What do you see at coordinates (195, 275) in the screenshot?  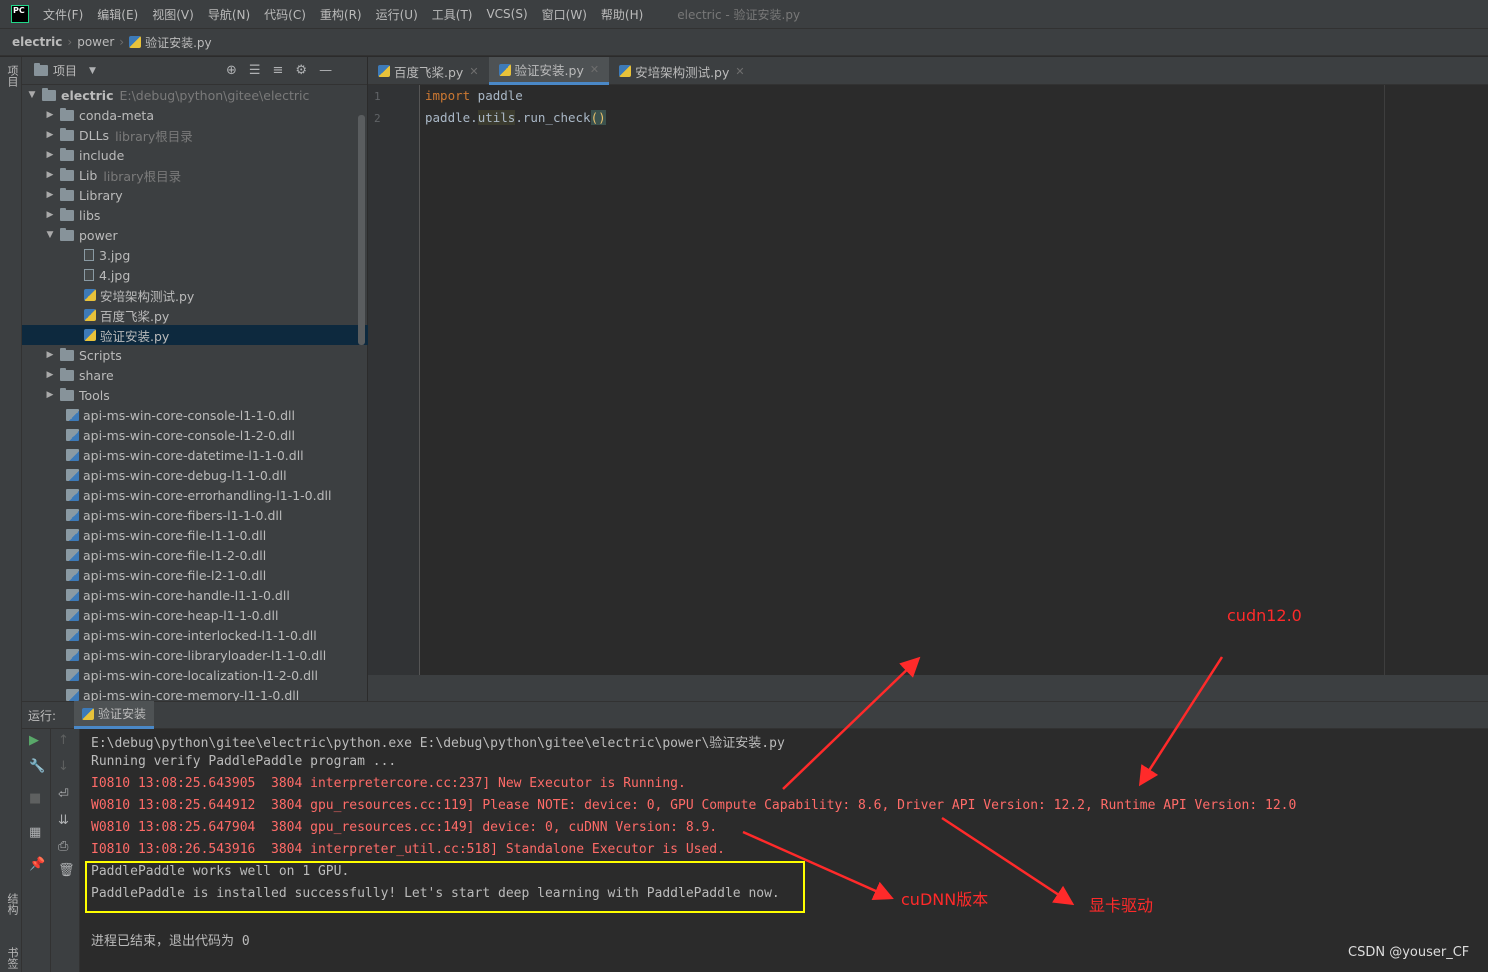 I see `tree-file: 4.jpg` at bounding box center [195, 275].